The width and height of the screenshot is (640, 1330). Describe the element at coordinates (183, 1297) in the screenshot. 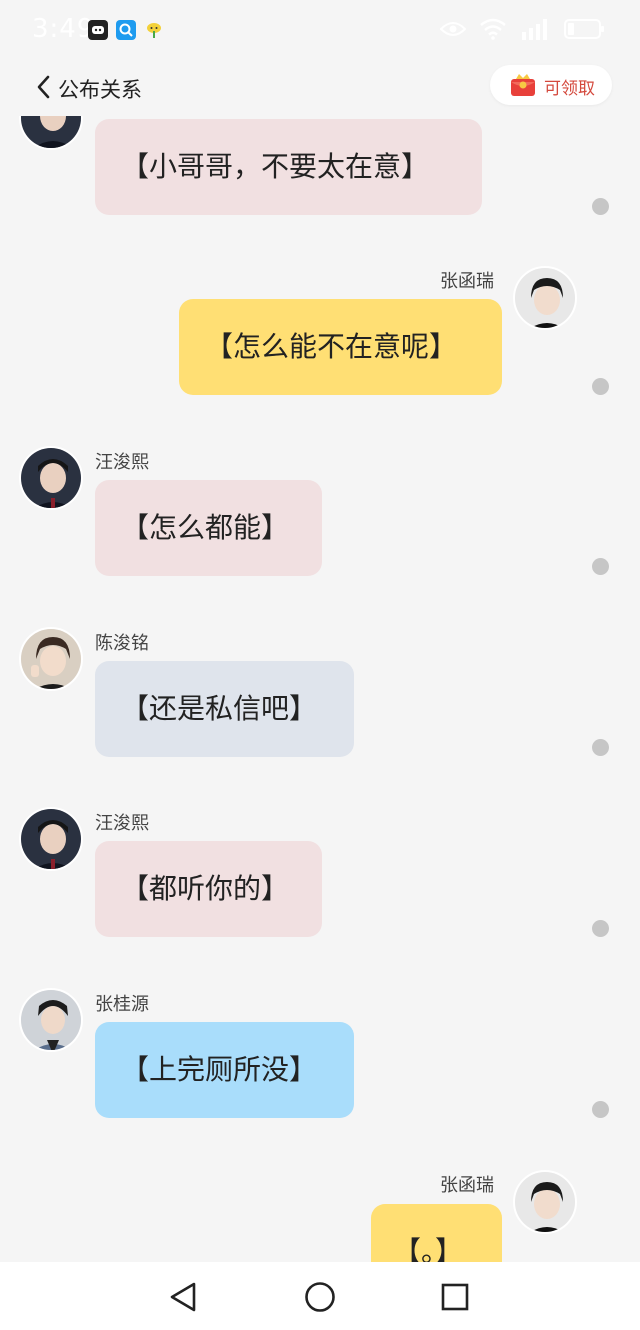

I see `back-triangle-icon` at that location.